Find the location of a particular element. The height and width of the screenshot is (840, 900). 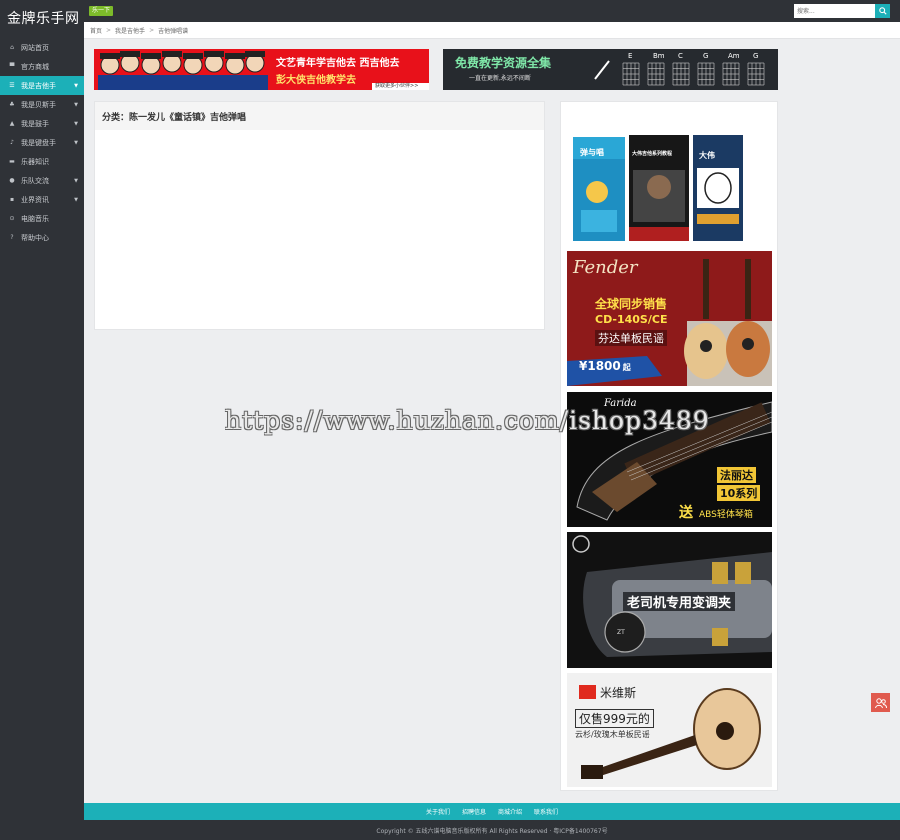

top-bar: 乐一下 is located at coordinates (492, 11).